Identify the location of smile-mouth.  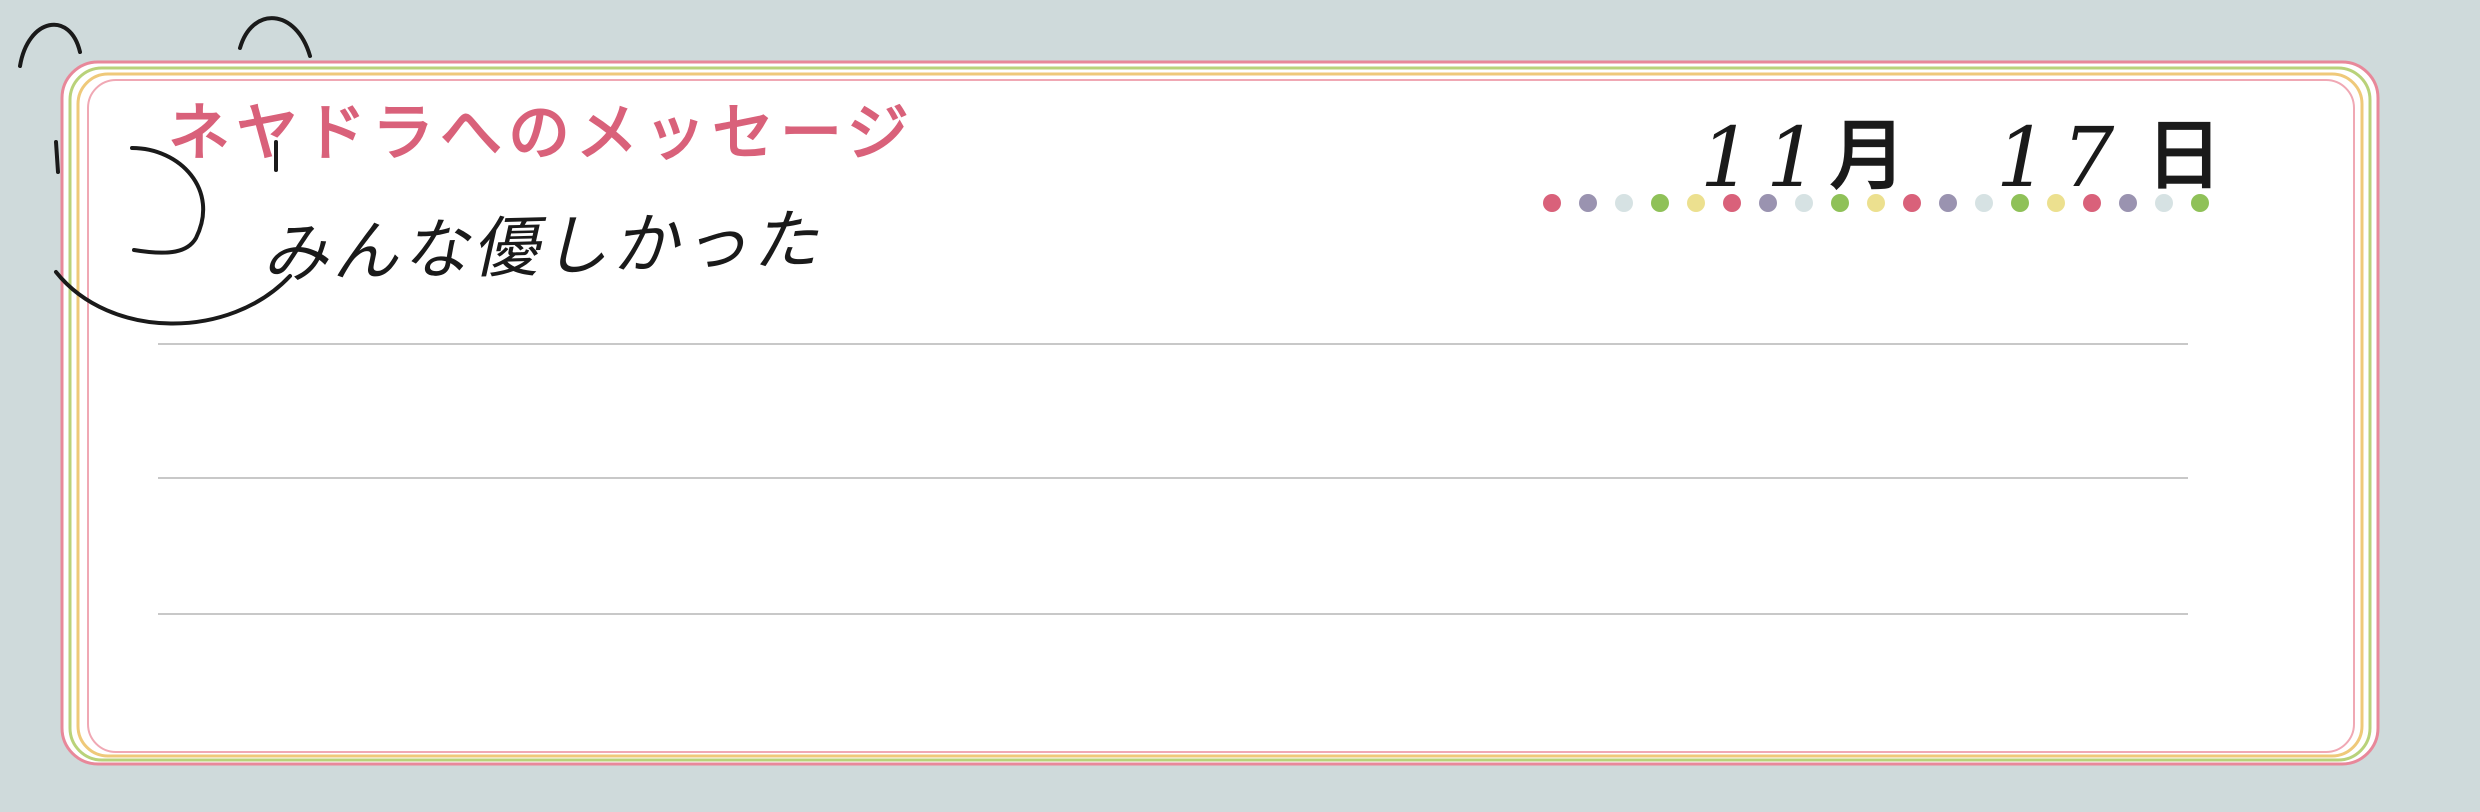
(173, 298).